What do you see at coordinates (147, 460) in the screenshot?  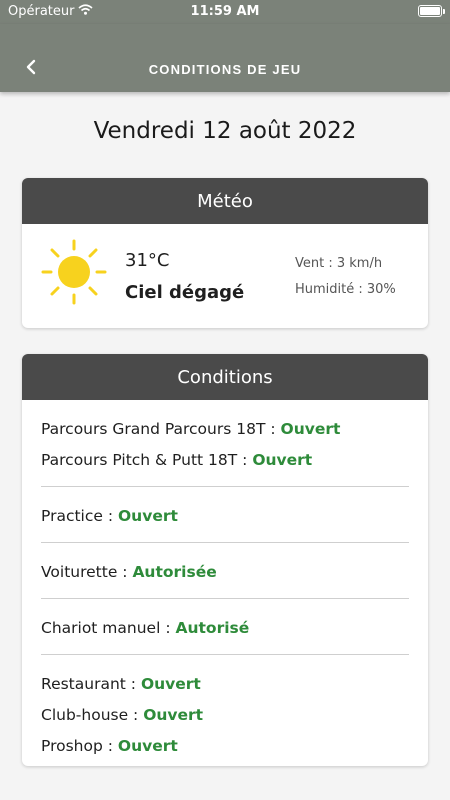 I see `condition-label: Parcours Pitch & Putt 18T :` at bounding box center [147, 460].